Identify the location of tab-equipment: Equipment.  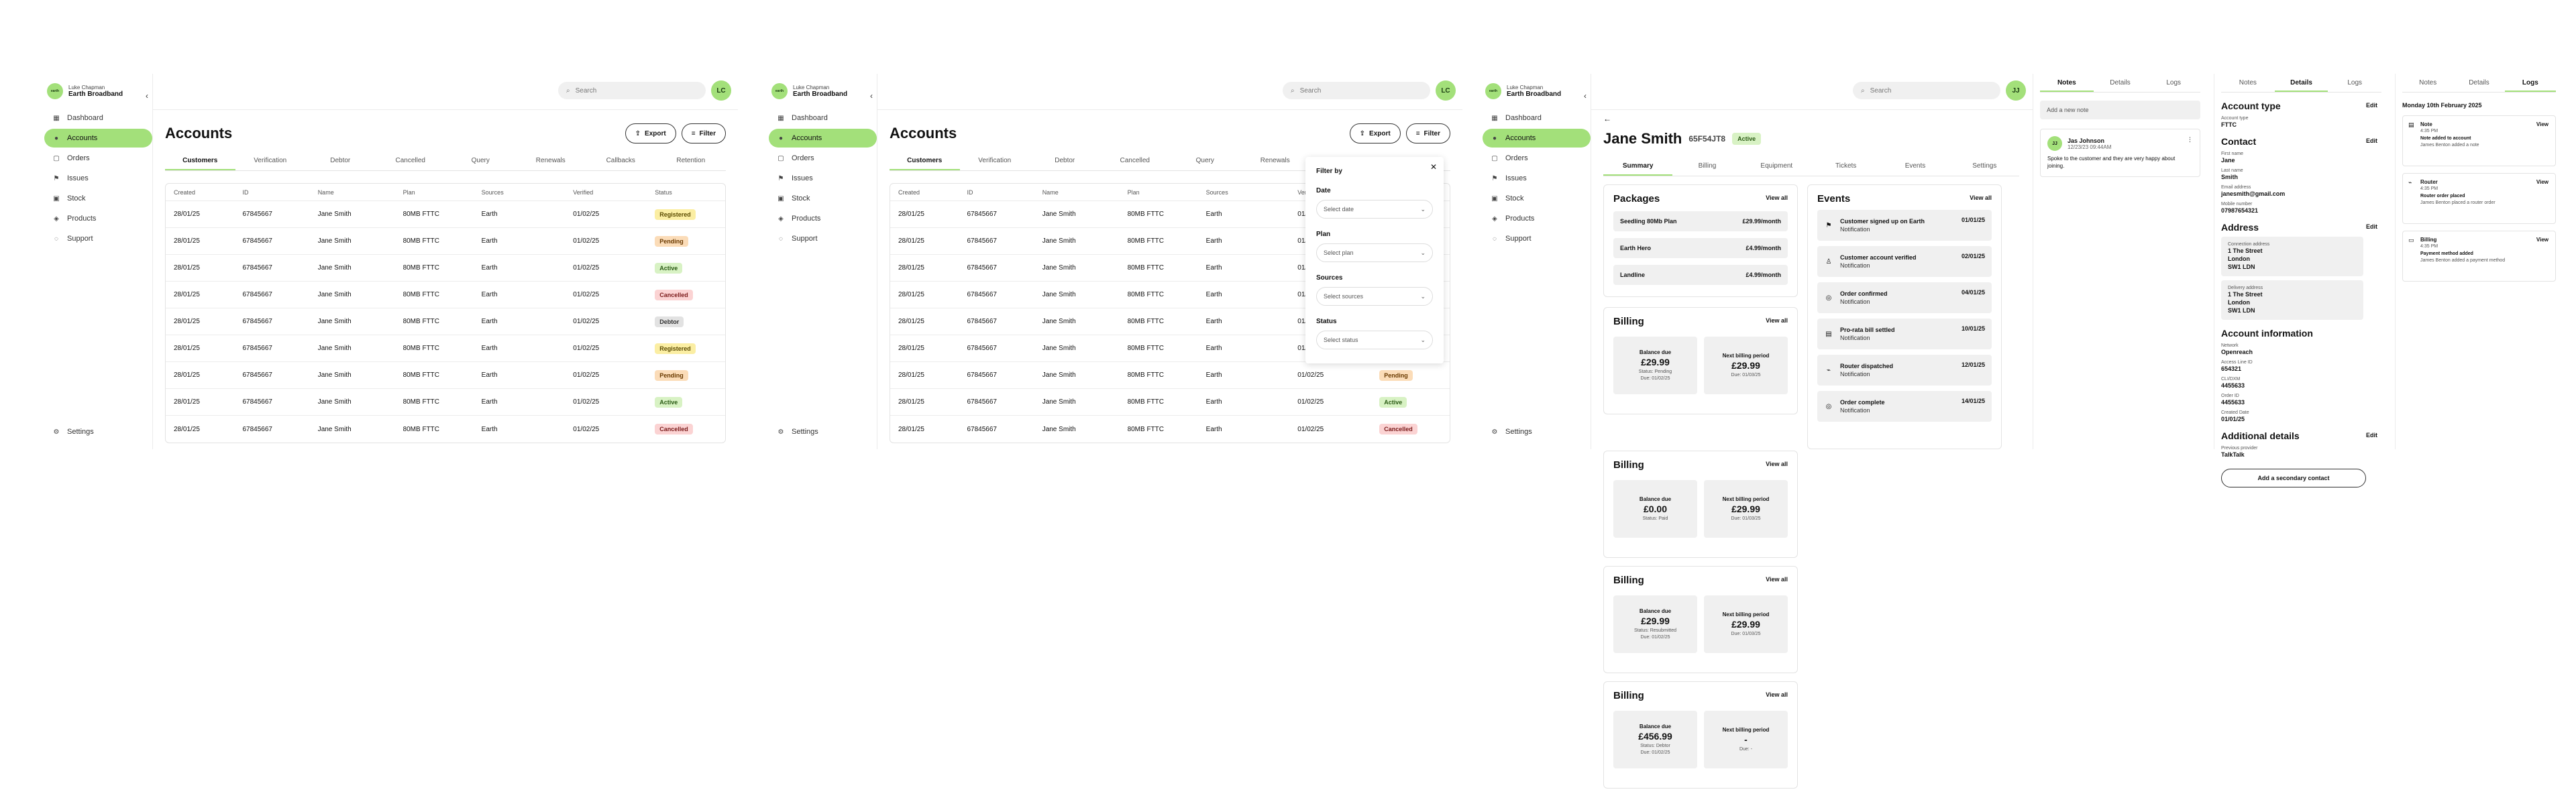
(1776, 166).